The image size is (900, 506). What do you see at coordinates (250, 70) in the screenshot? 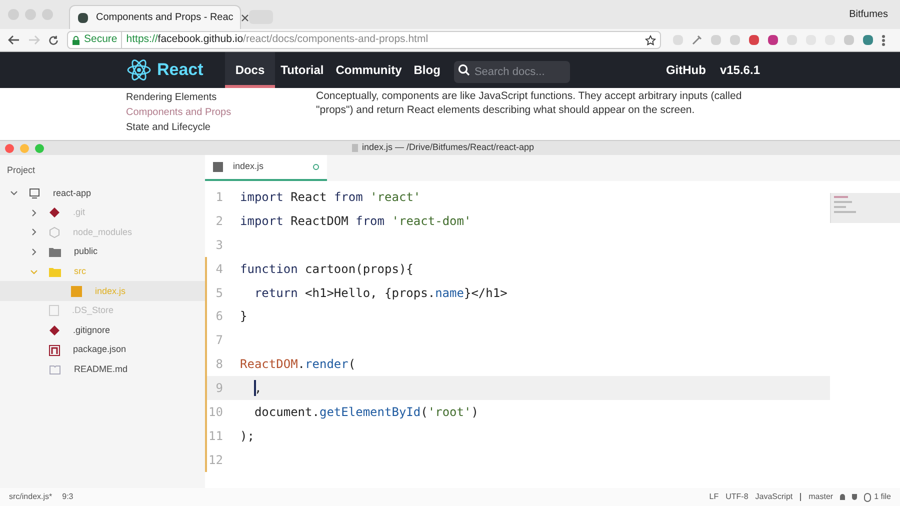
I see `nav-link: Docs` at bounding box center [250, 70].